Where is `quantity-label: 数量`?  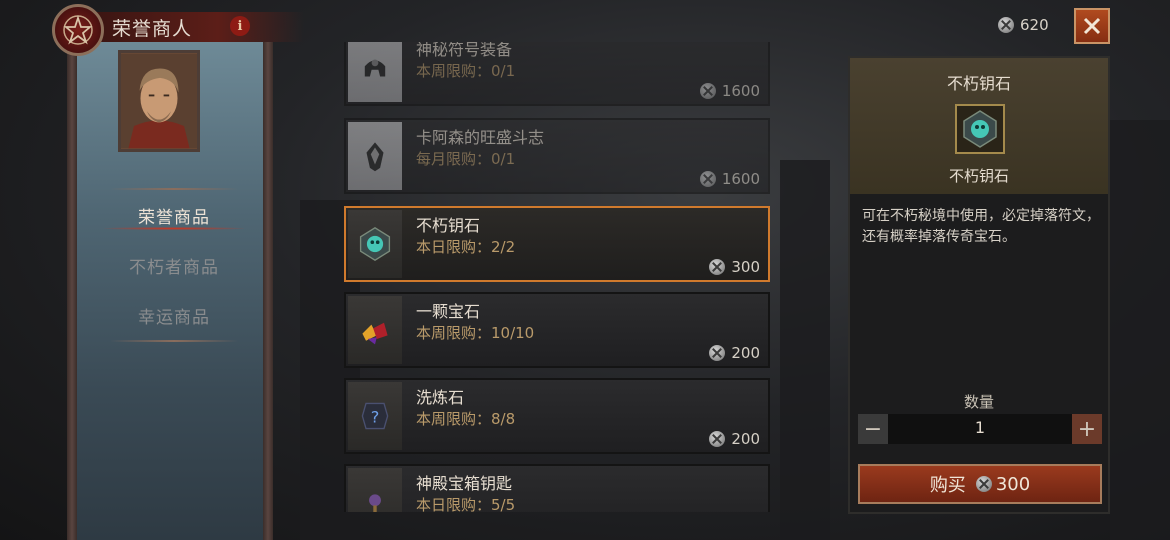
quantity-label: 数量 is located at coordinates (978, 402).